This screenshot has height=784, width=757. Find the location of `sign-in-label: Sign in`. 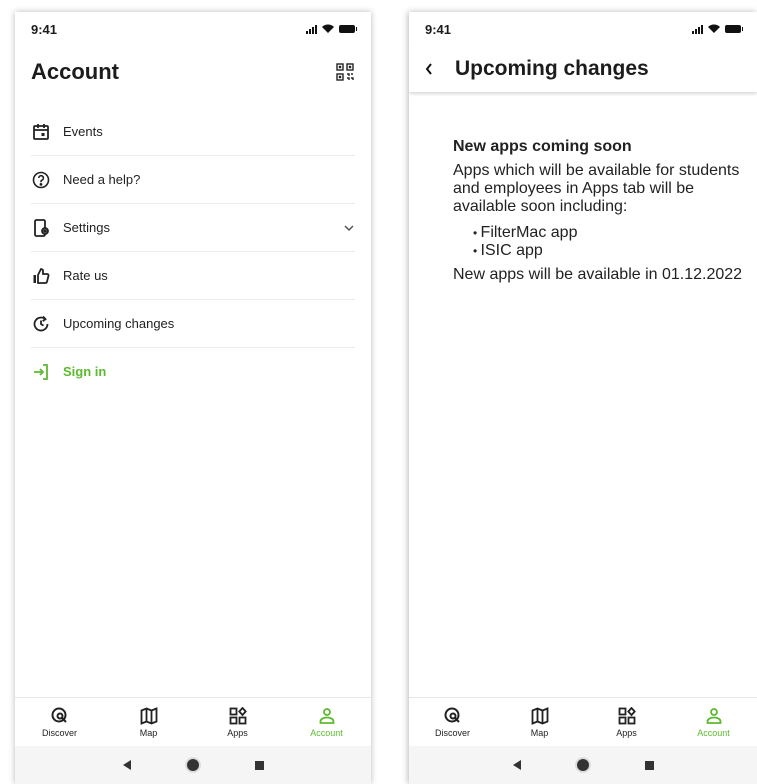

sign-in-label: Sign in is located at coordinates (85, 371).